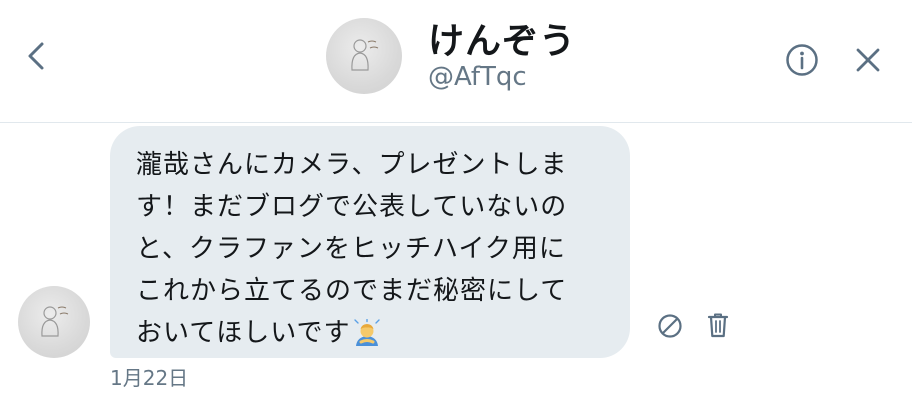 The width and height of the screenshot is (912, 398). I want to click on chevron-left-icon, so click(36, 56).